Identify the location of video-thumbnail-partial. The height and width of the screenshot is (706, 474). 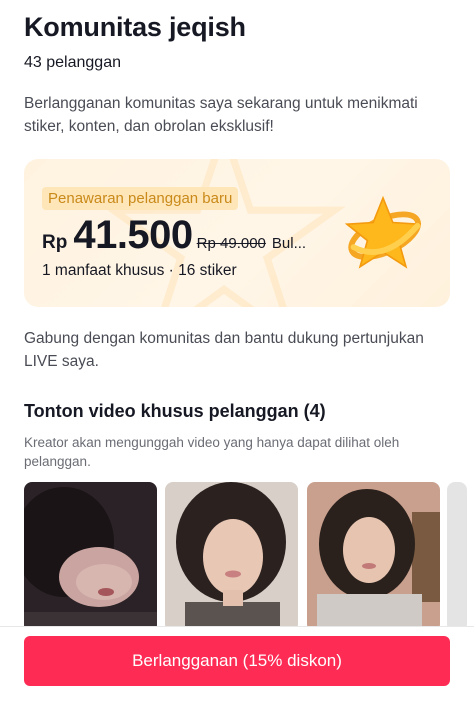
(457, 557).